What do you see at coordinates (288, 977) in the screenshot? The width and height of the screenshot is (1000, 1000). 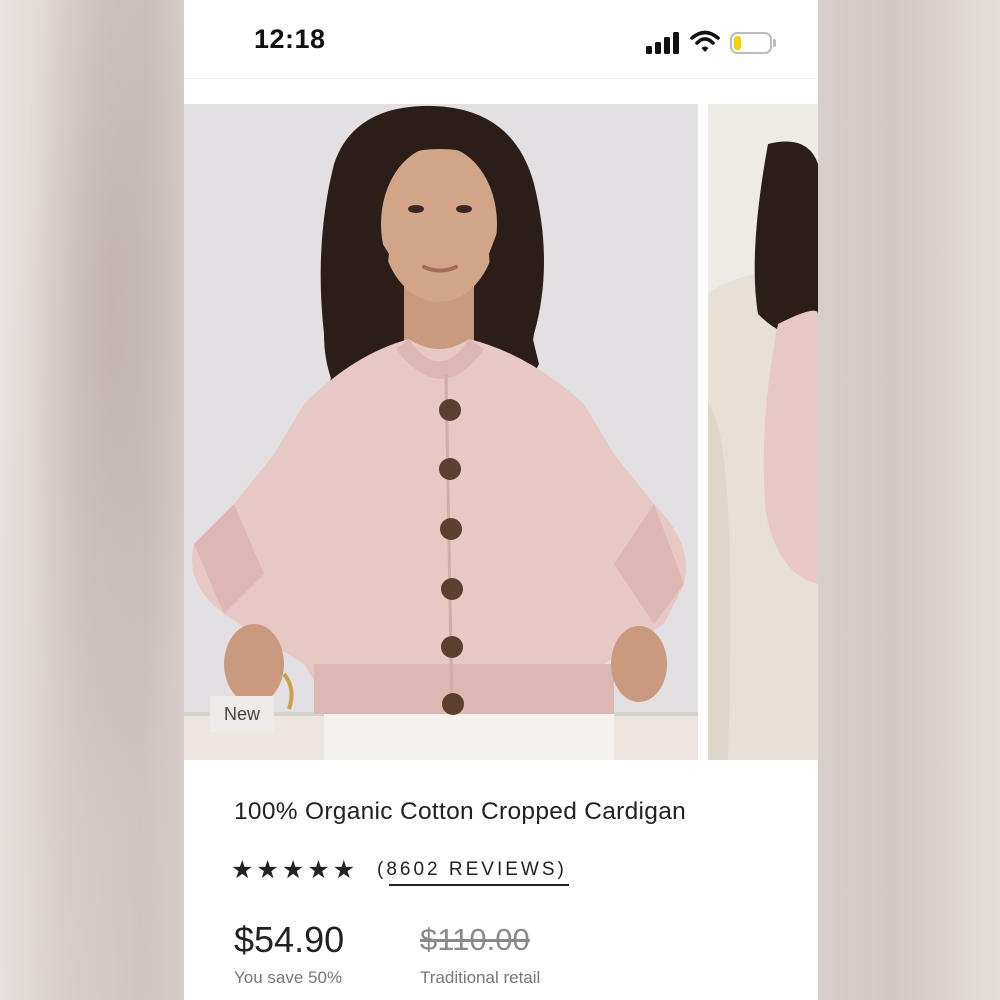 I see `savings-note: You save 50%` at bounding box center [288, 977].